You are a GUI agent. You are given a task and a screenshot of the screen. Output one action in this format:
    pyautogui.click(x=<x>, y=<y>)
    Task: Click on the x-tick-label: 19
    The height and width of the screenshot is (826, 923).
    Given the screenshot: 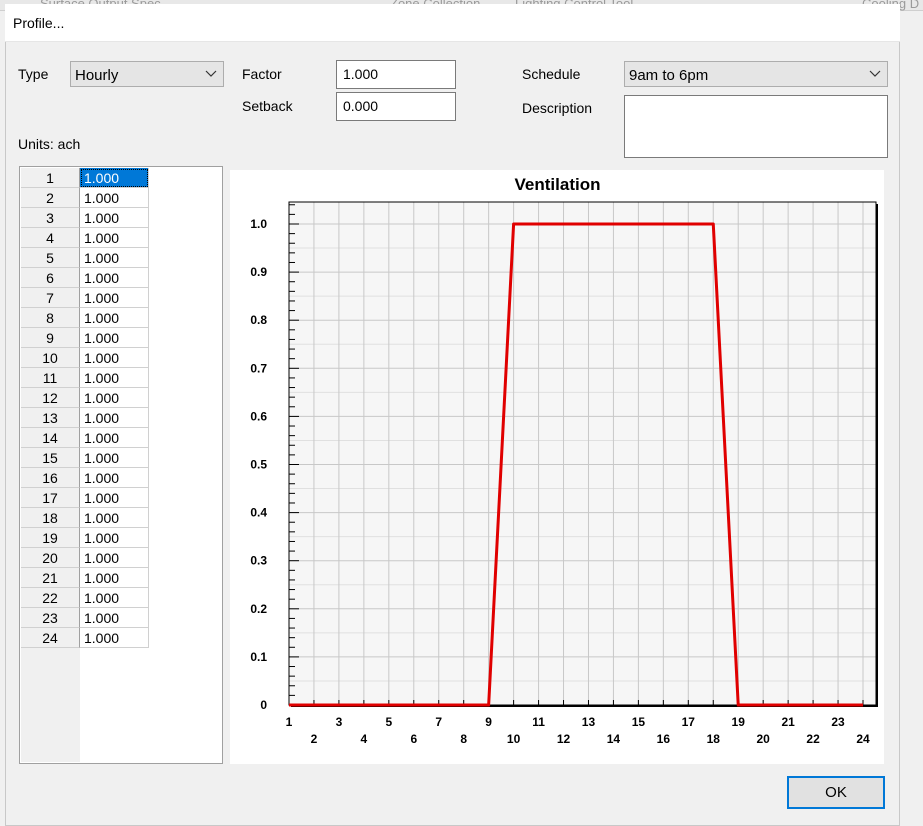 What is the action you would take?
    pyautogui.click(x=739, y=722)
    